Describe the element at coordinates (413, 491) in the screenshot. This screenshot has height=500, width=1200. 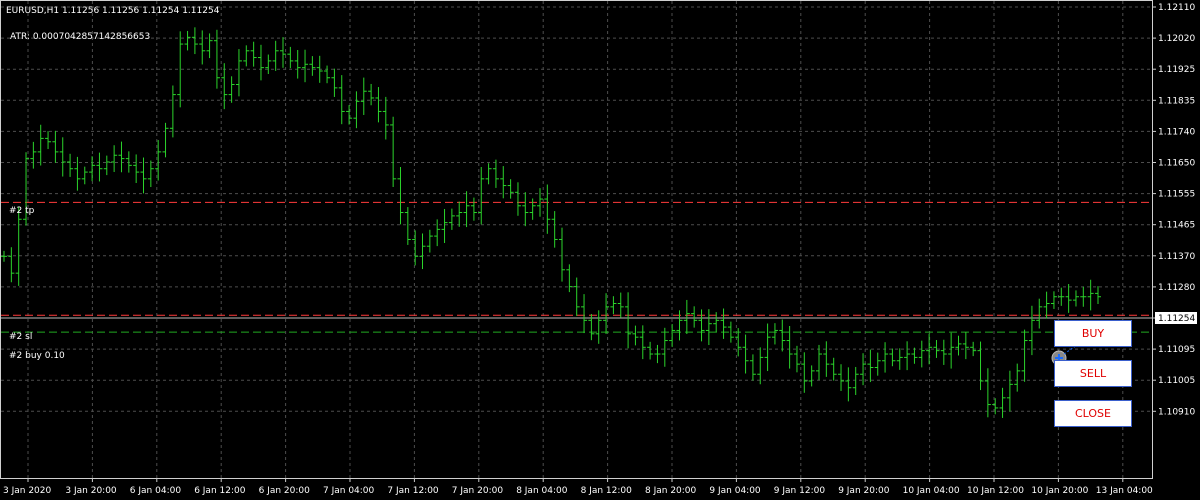
I see `x-tick-label: 7 Jan 12:00` at that location.